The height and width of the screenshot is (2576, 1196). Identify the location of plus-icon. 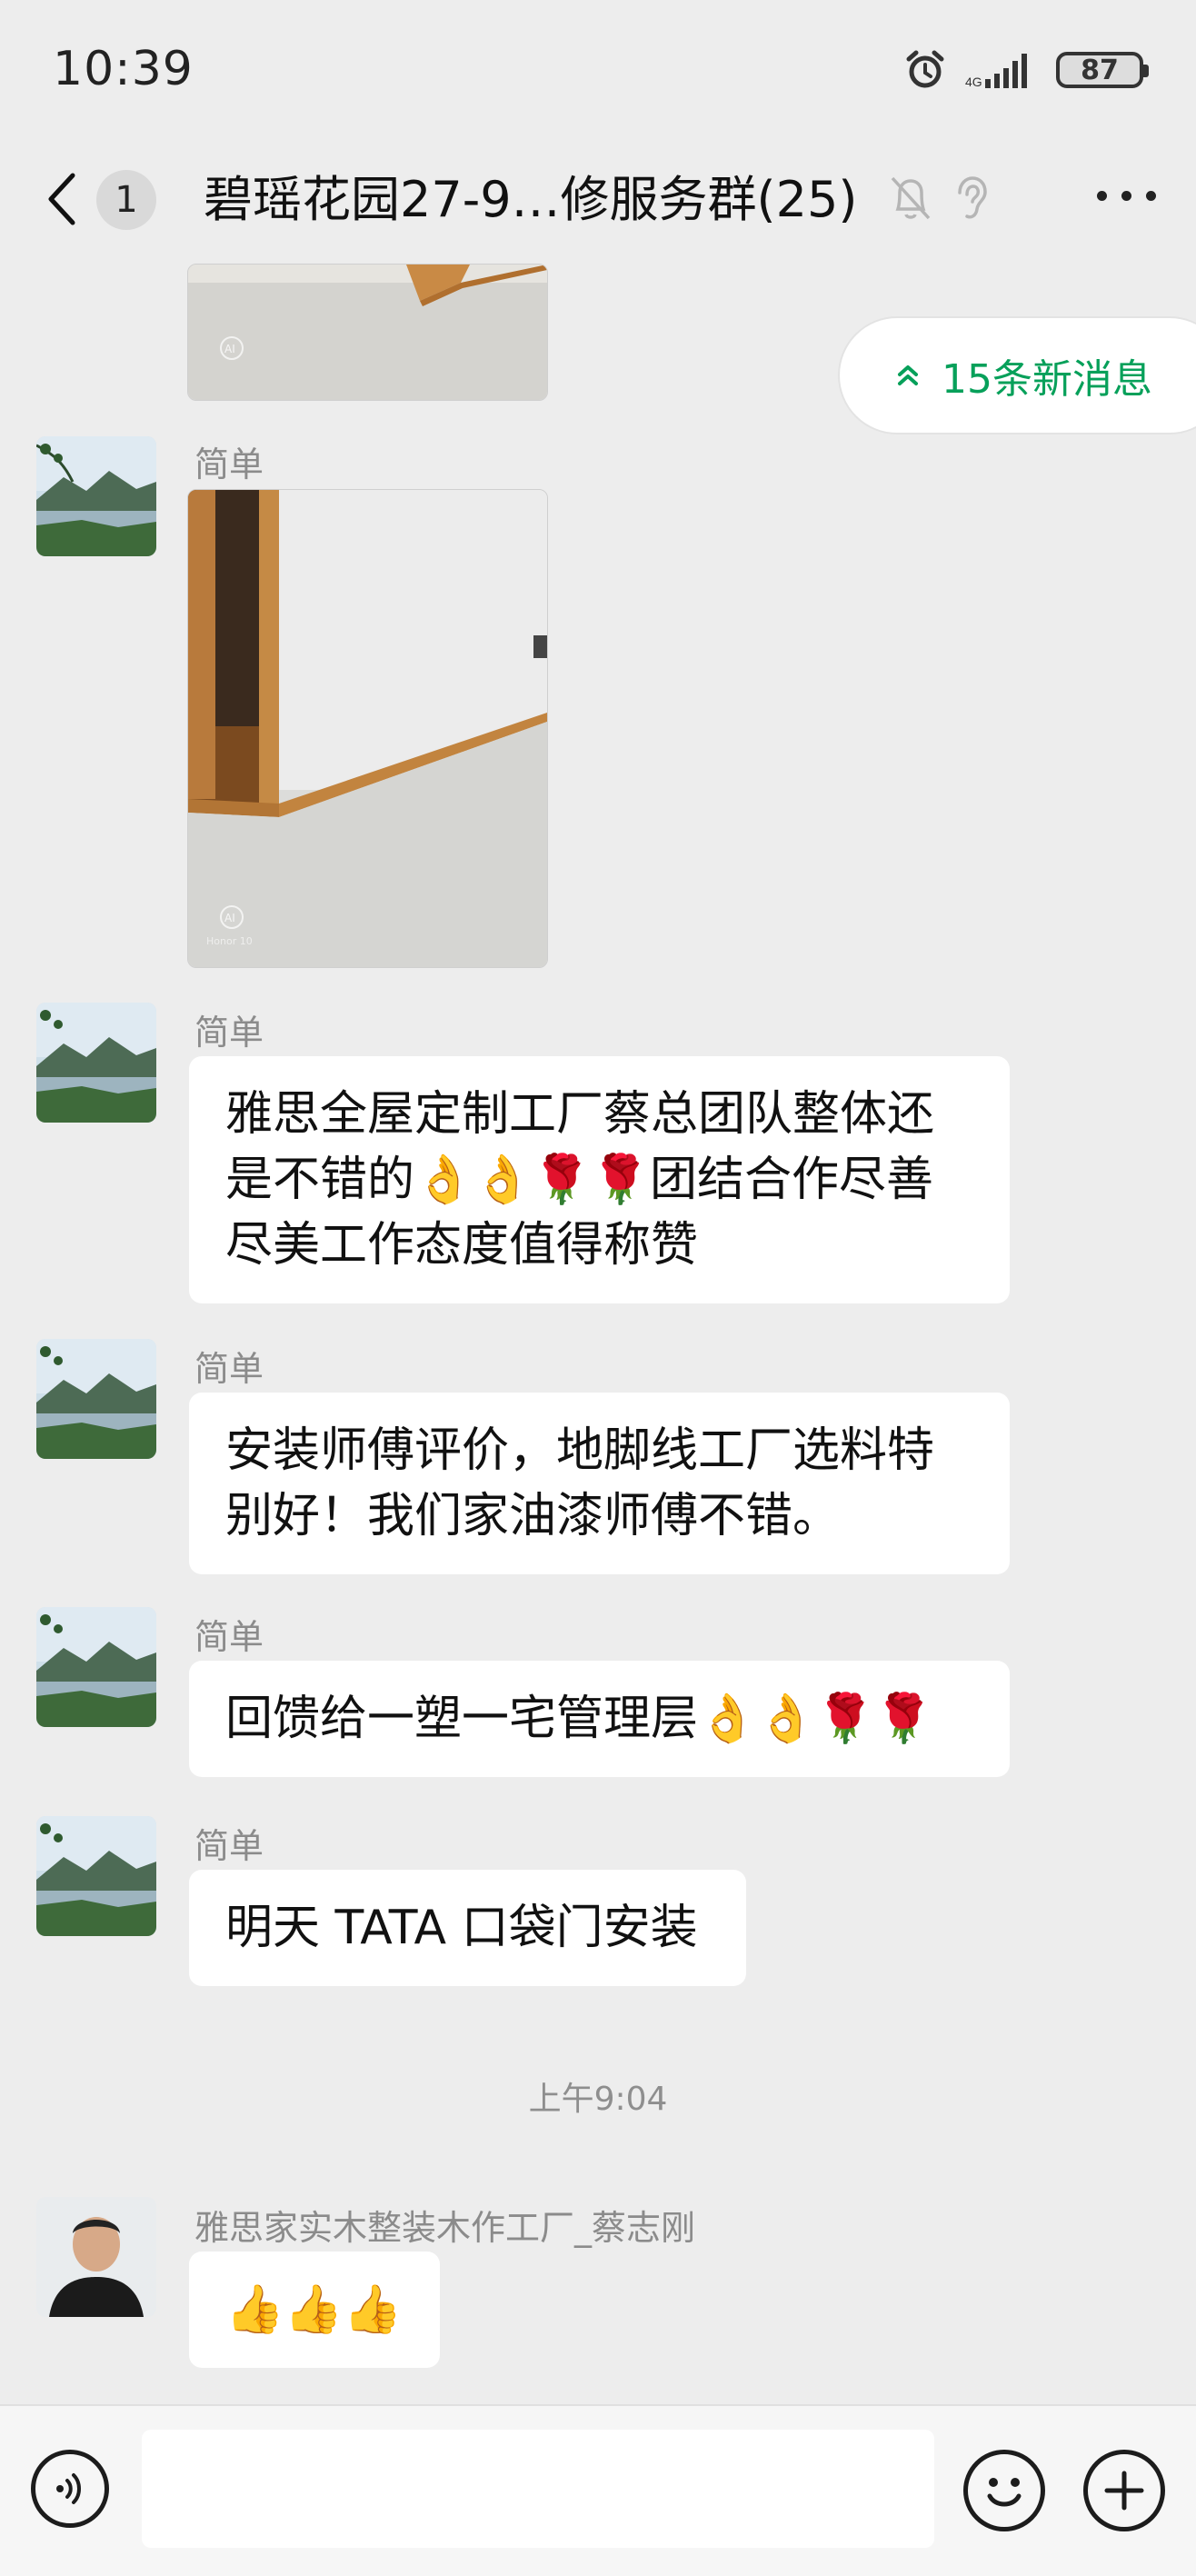
(1124, 2491).